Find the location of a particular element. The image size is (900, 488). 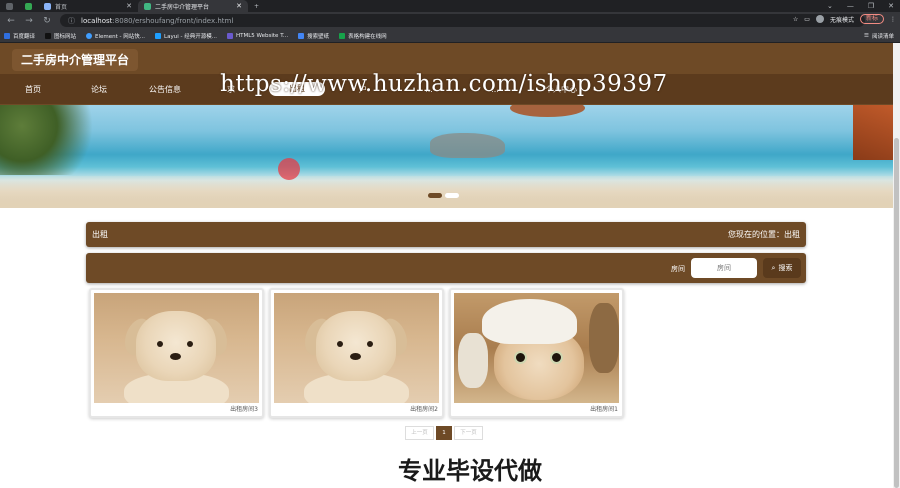

search-input is located at coordinates (724, 268).